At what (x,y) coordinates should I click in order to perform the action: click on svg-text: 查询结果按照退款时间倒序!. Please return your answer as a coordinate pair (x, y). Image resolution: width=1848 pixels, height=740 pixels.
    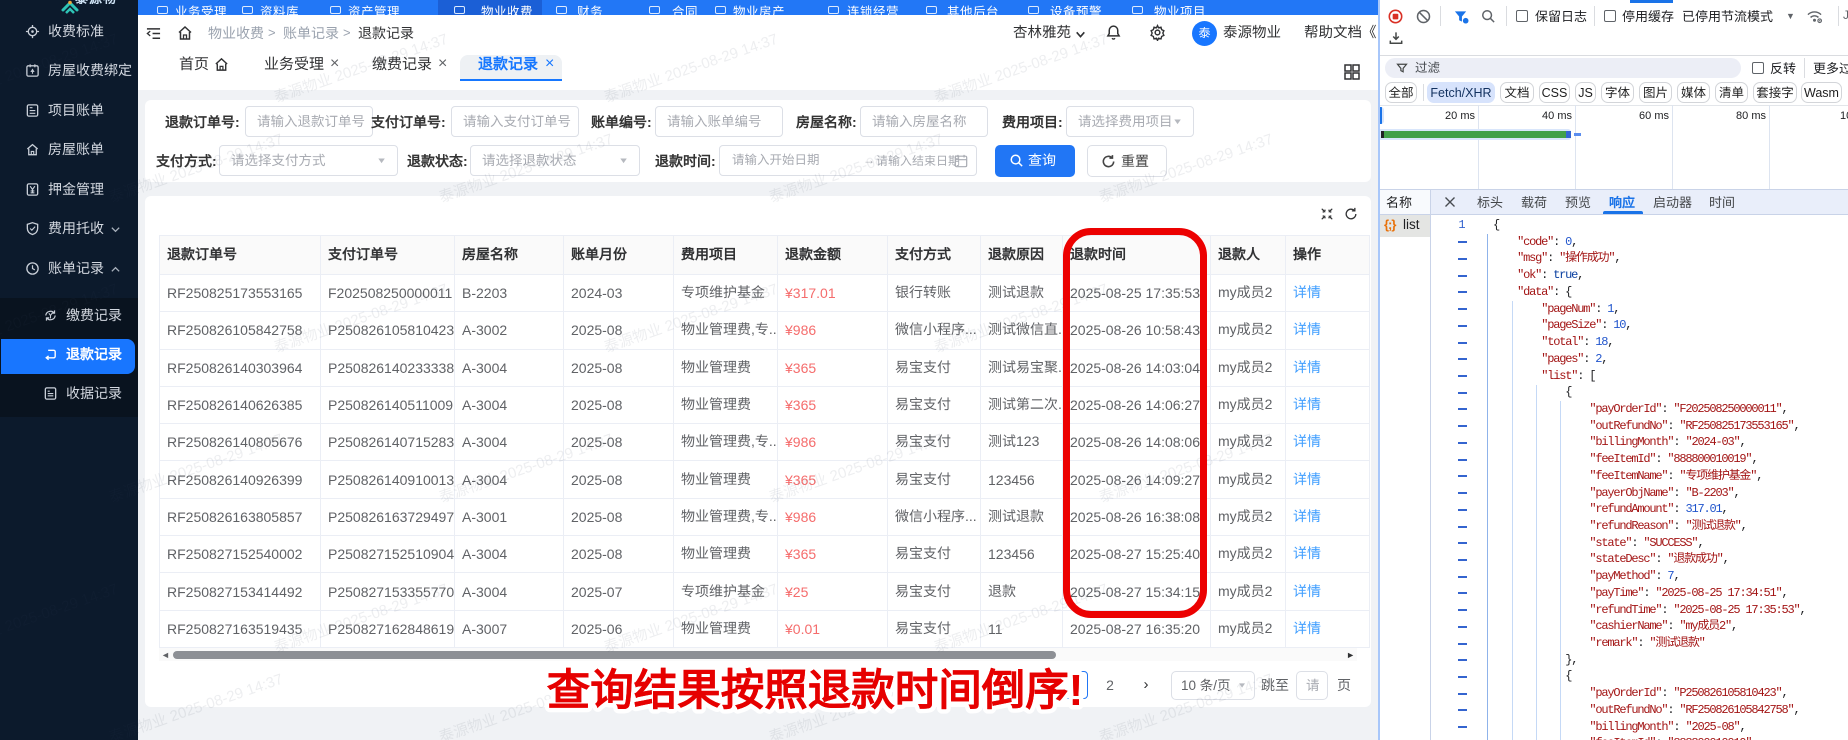
    Looking at the image, I should click on (815, 693).